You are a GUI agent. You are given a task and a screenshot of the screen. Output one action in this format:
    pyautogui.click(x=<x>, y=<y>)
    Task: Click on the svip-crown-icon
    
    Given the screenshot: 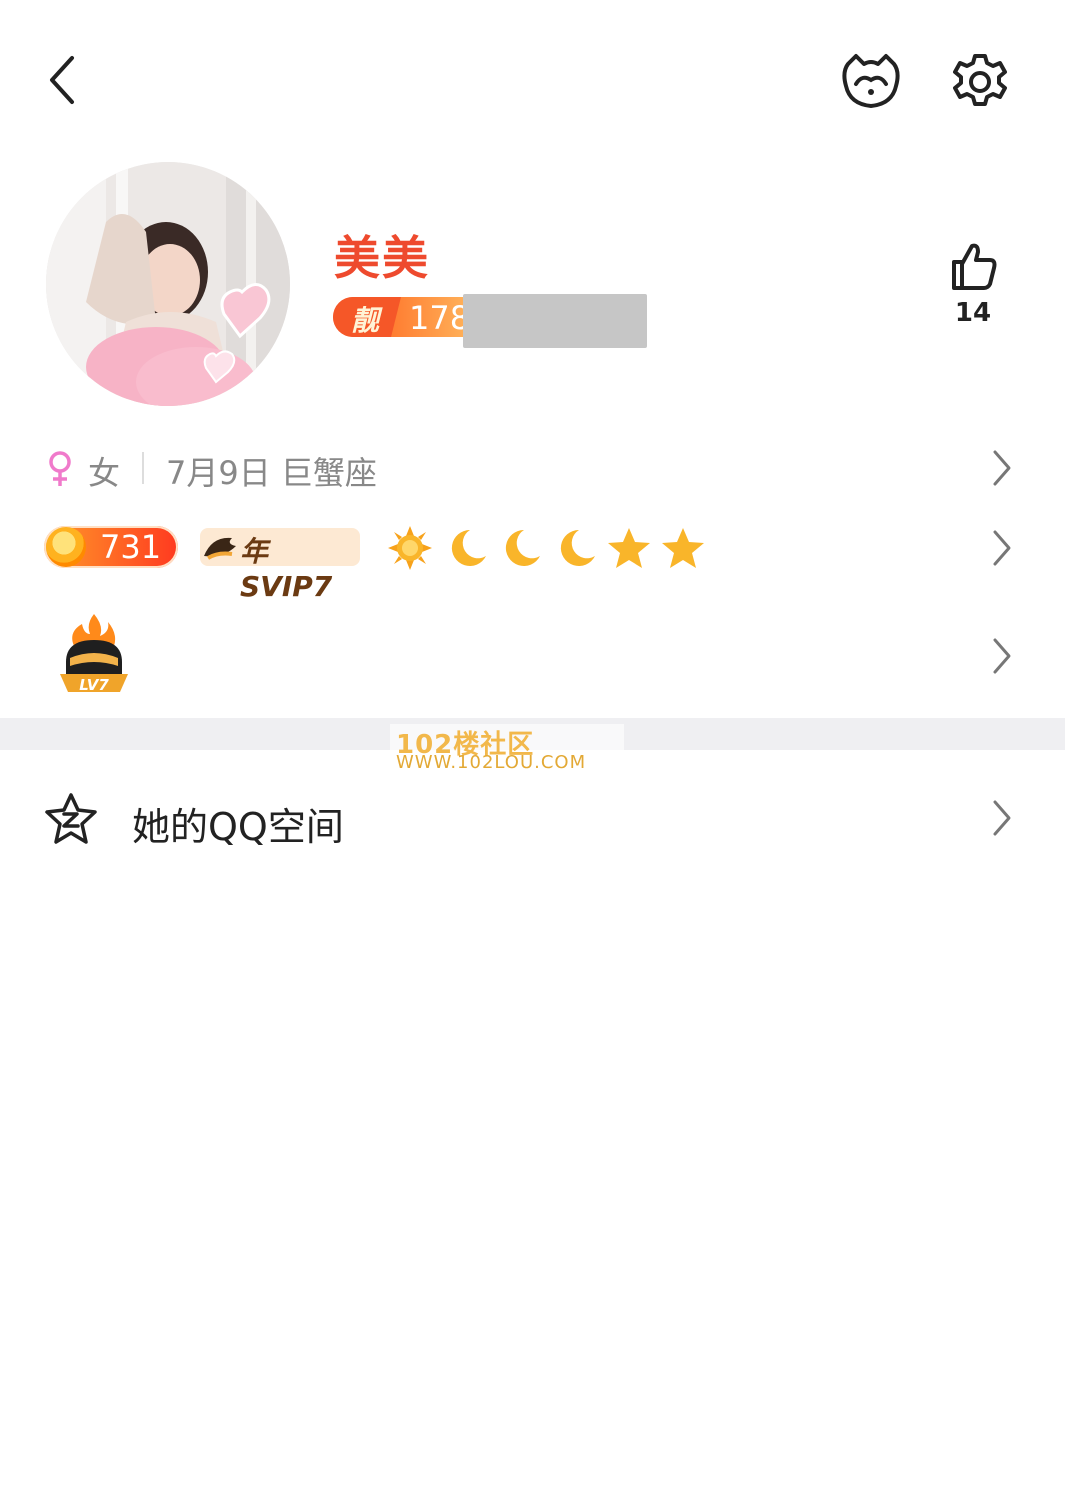 What is the action you would take?
    pyautogui.click(x=220, y=548)
    